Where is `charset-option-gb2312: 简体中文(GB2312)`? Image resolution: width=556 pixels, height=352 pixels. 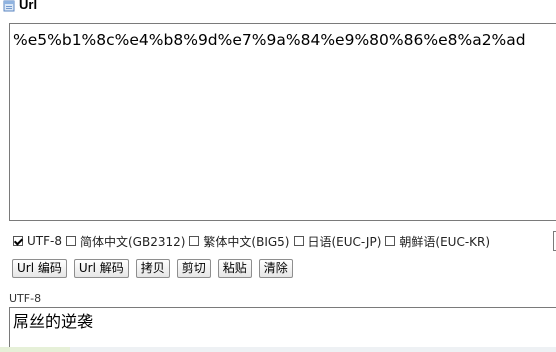 charset-option-gb2312: 简体中文(GB2312) is located at coordinates (125, 241).